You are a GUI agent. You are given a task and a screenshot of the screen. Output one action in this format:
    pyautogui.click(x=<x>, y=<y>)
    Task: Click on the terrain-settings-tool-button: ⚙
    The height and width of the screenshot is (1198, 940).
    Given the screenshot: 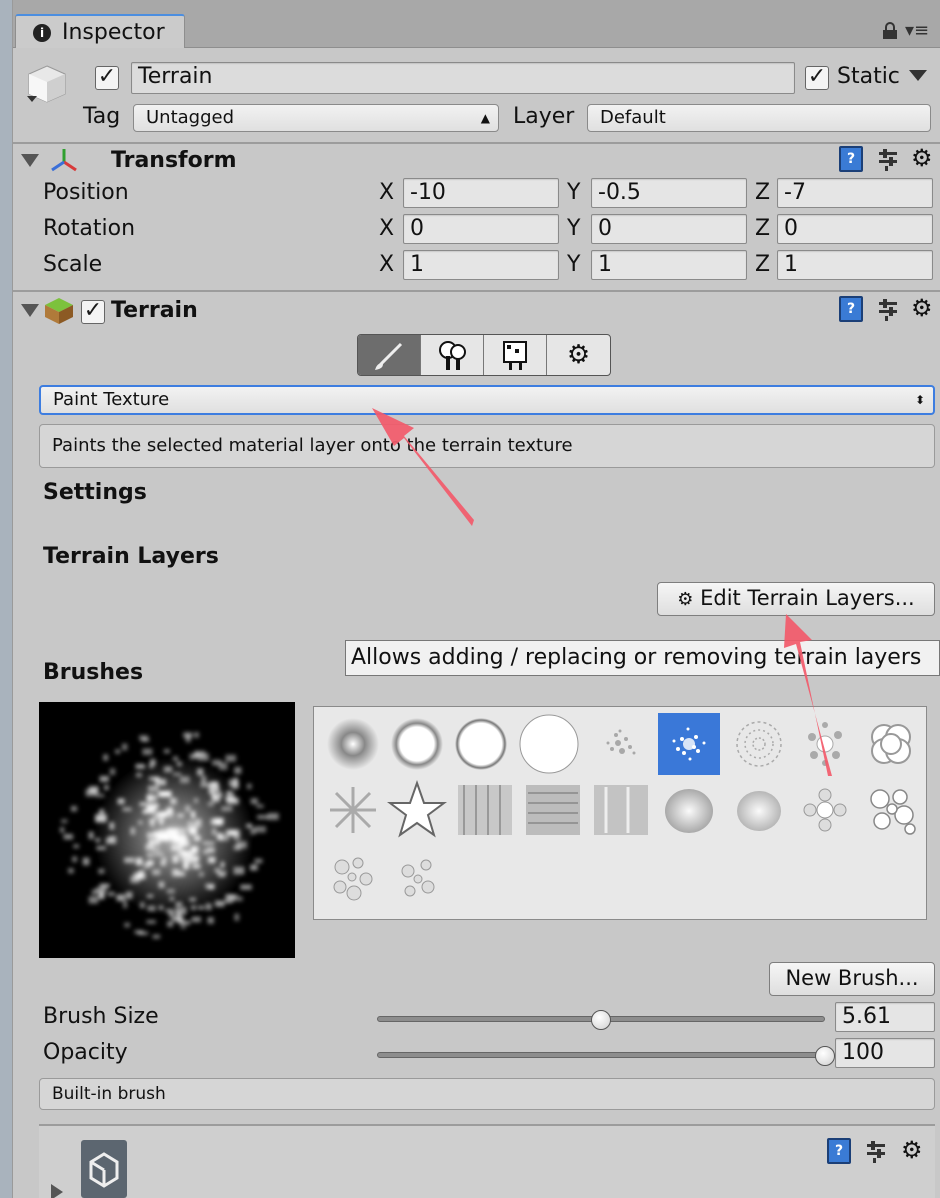 What is the action you would take?
    pyautogui.click(x=578, y=355)
    